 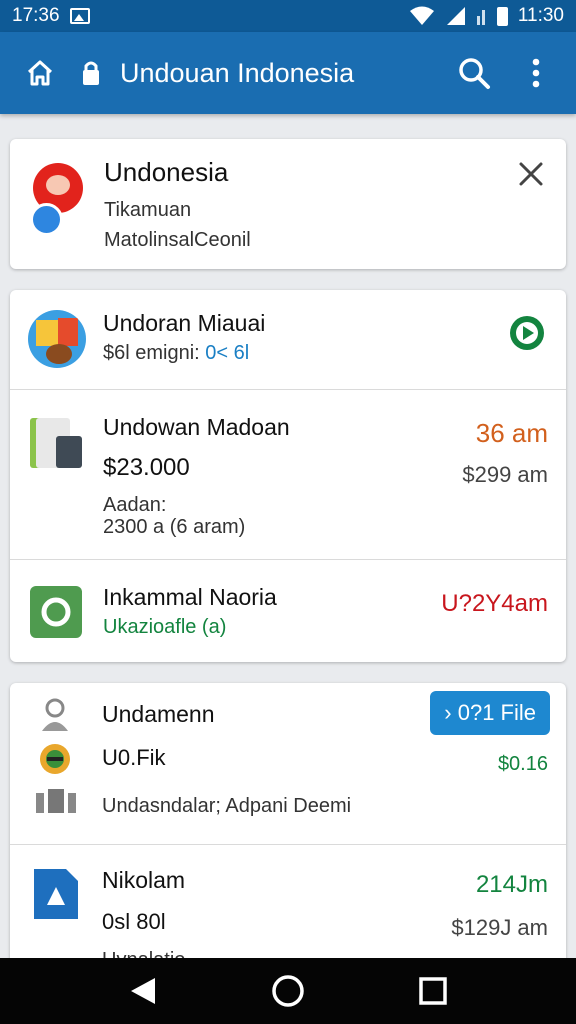 What do you see at coordinates (148, 210) in the screenshot?
I see `card-subtitle: Tikamuan` at bounding box center [148, 210].